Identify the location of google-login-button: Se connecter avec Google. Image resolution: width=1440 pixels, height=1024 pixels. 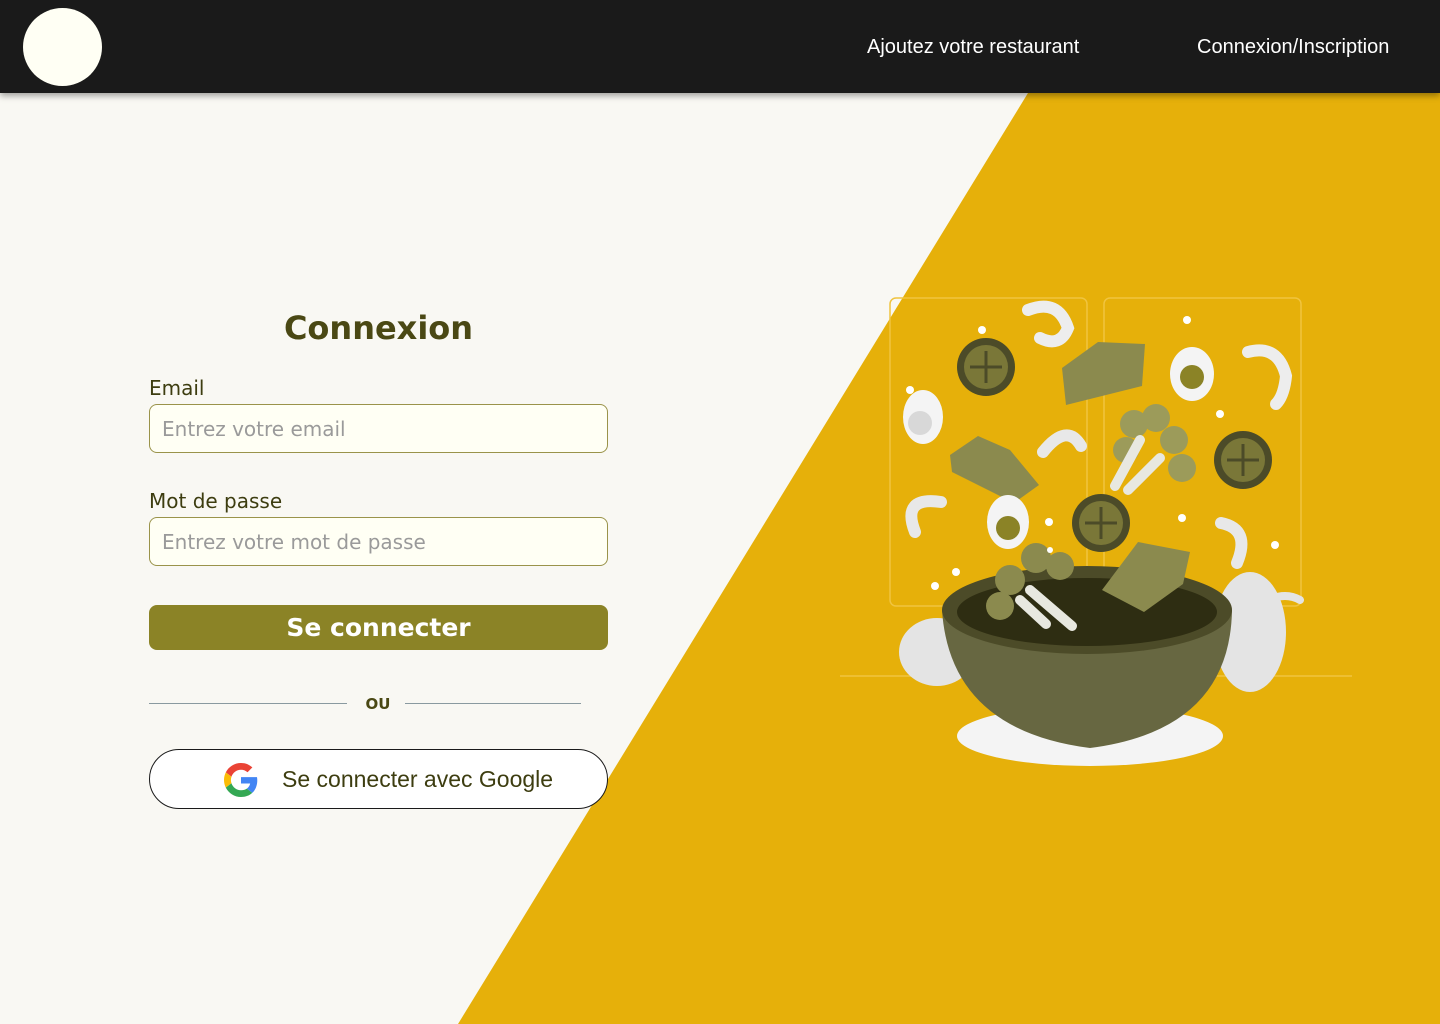
(378, 779).